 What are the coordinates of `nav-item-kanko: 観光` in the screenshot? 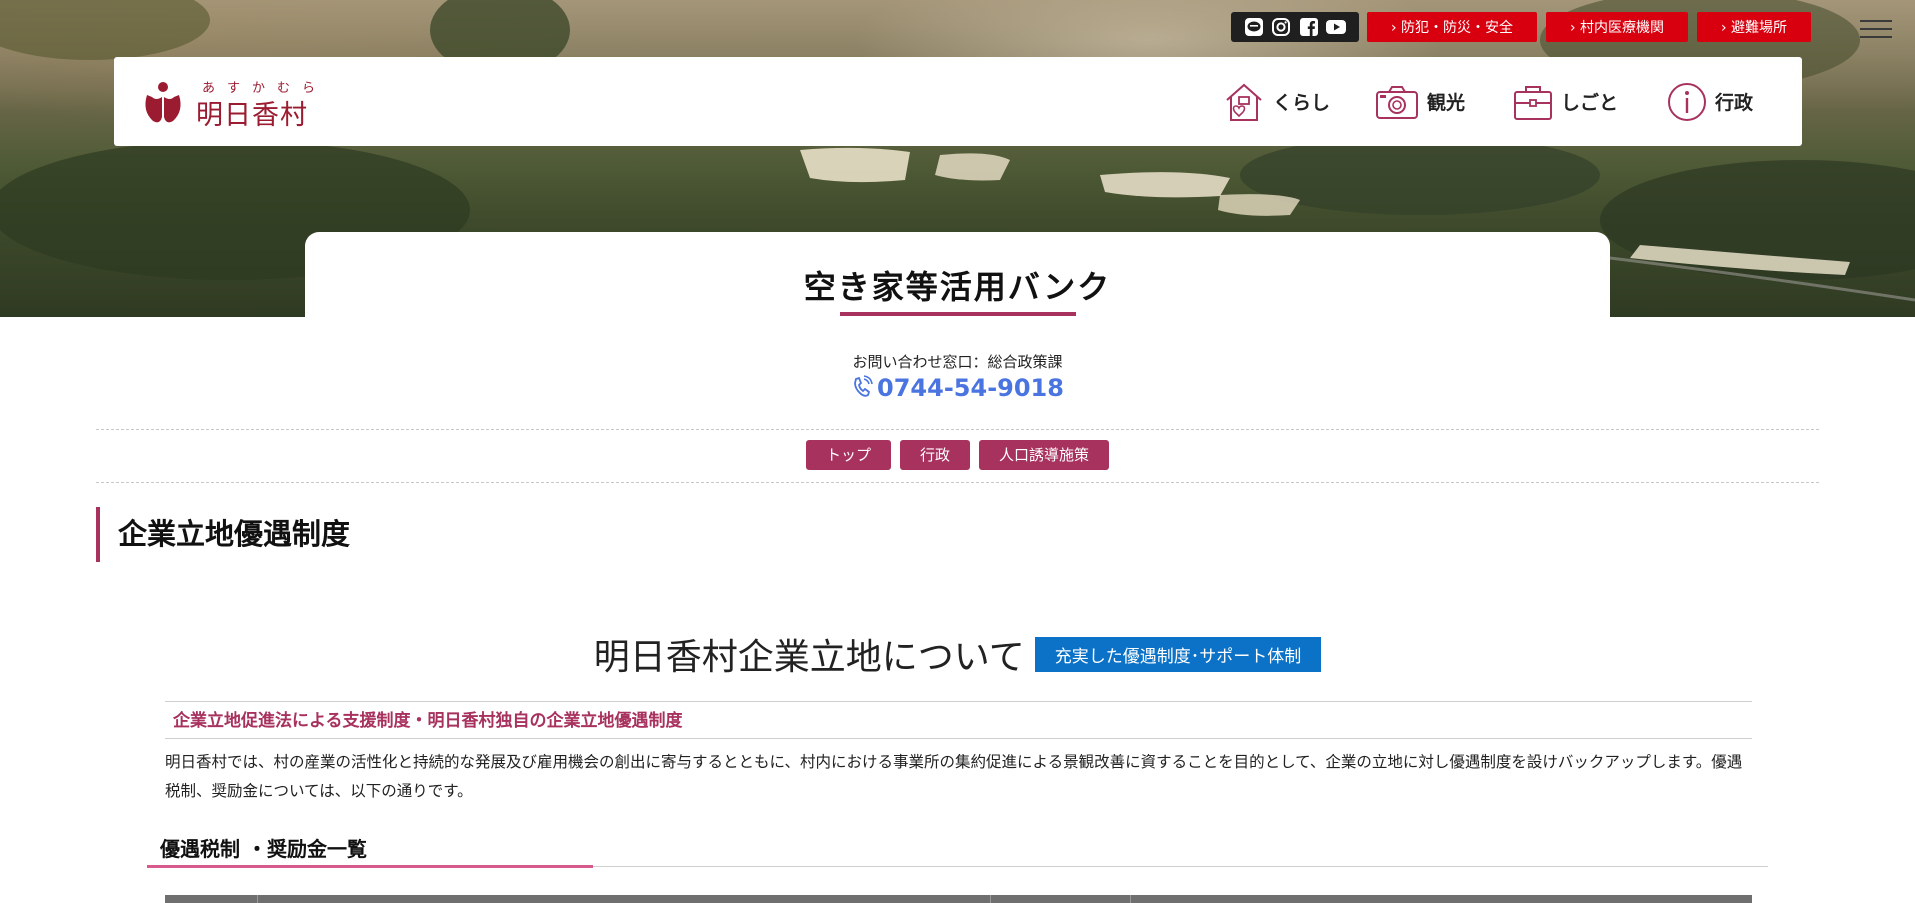 It's located at (1420, 101).